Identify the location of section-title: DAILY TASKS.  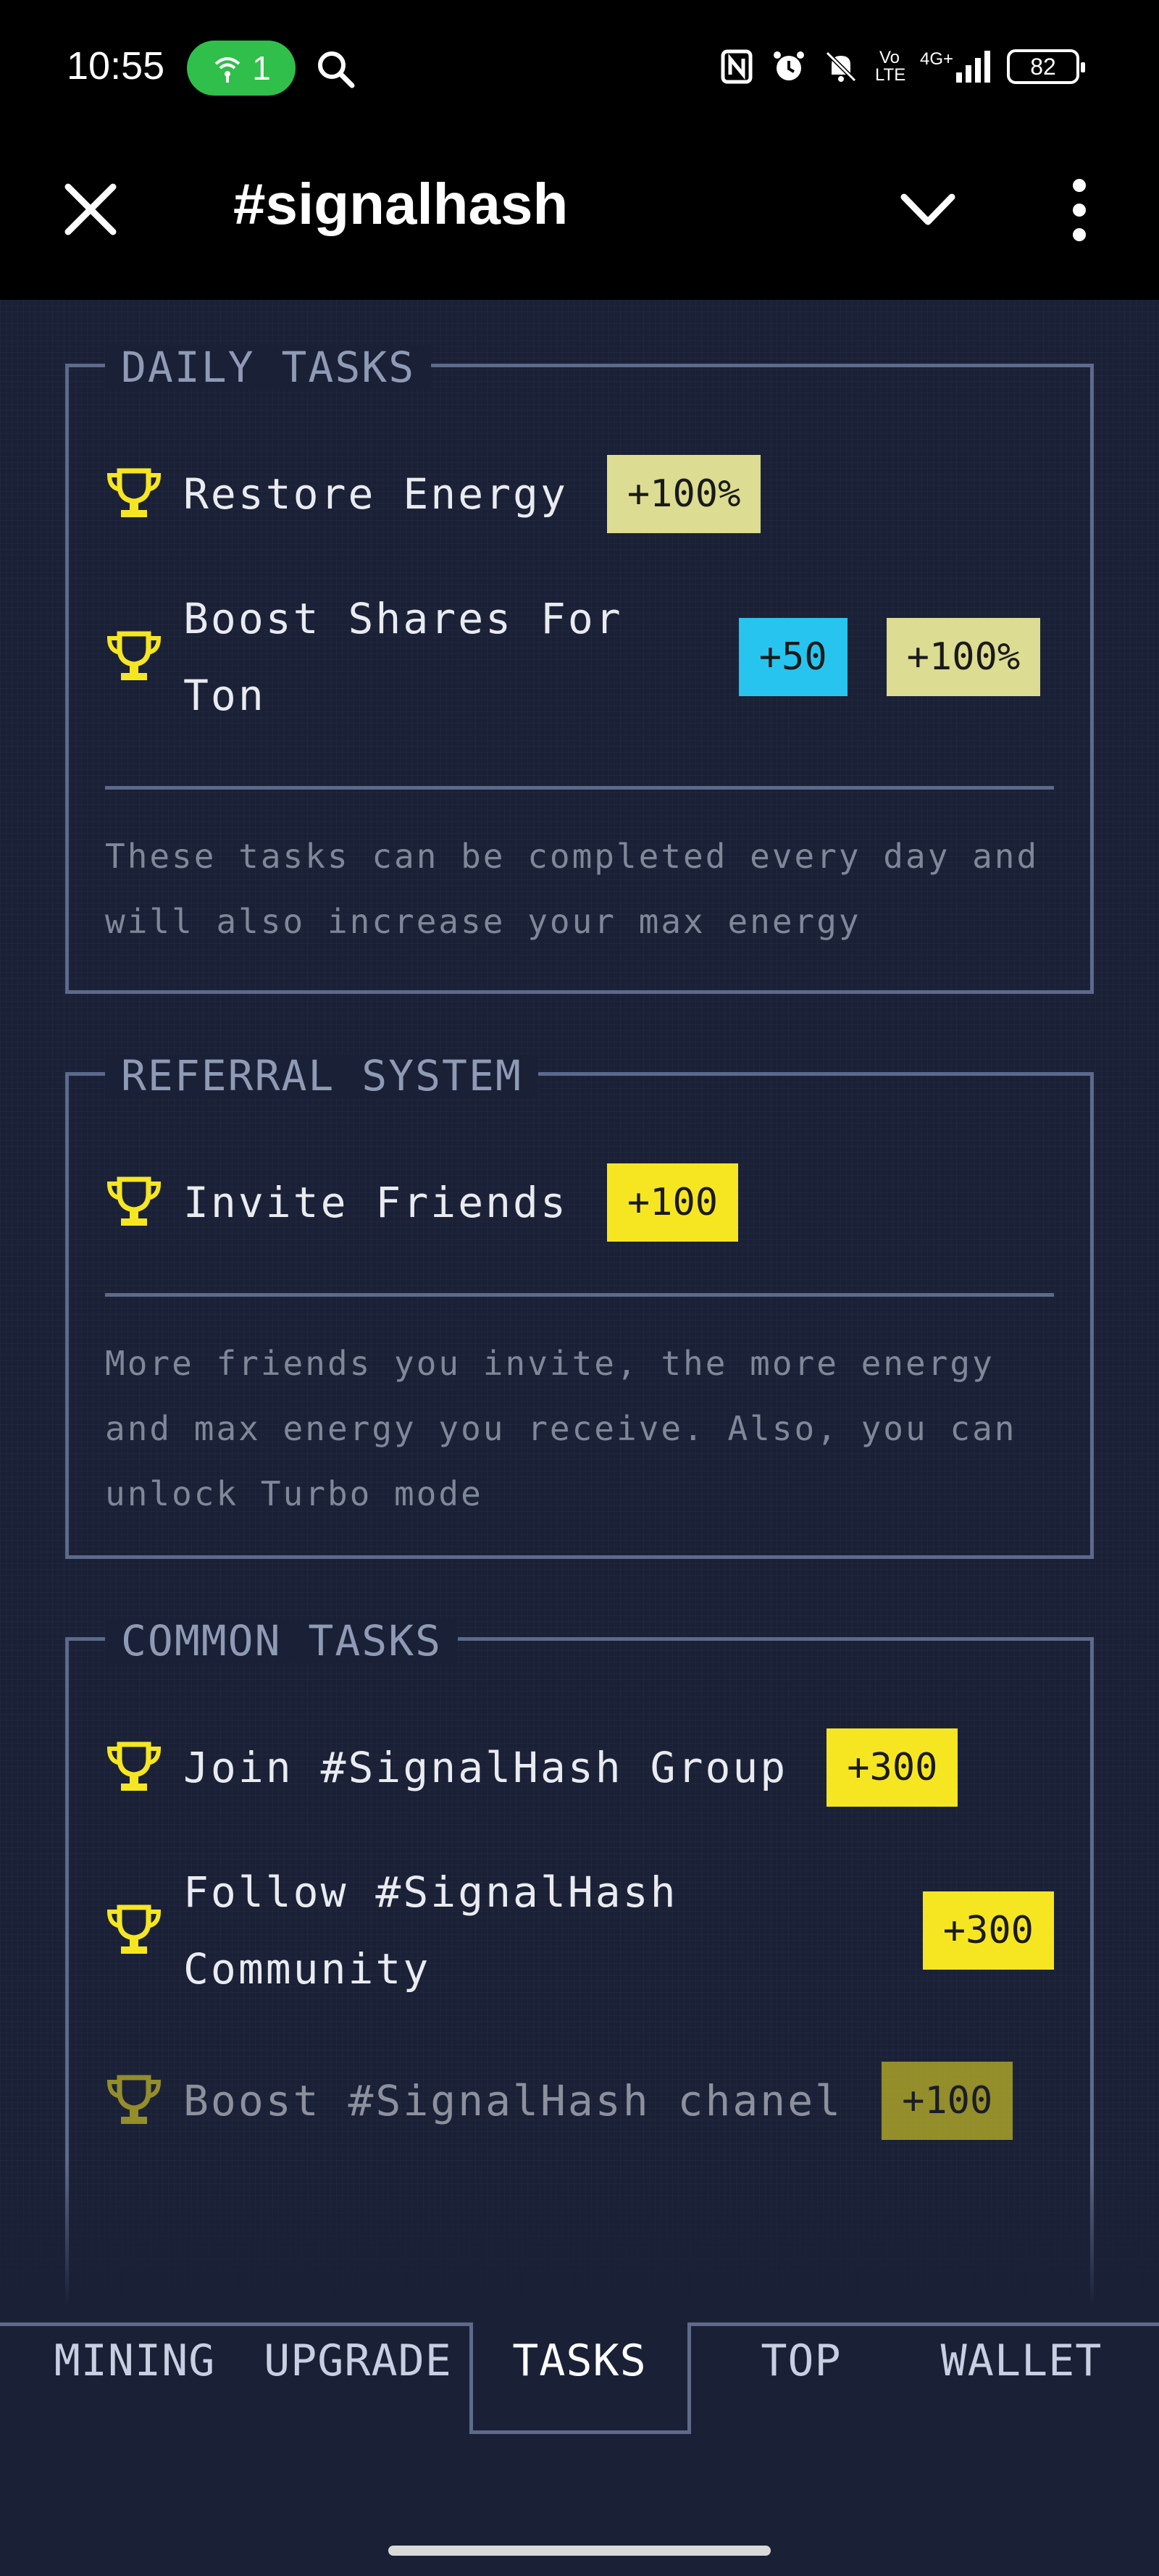
(268, 367).